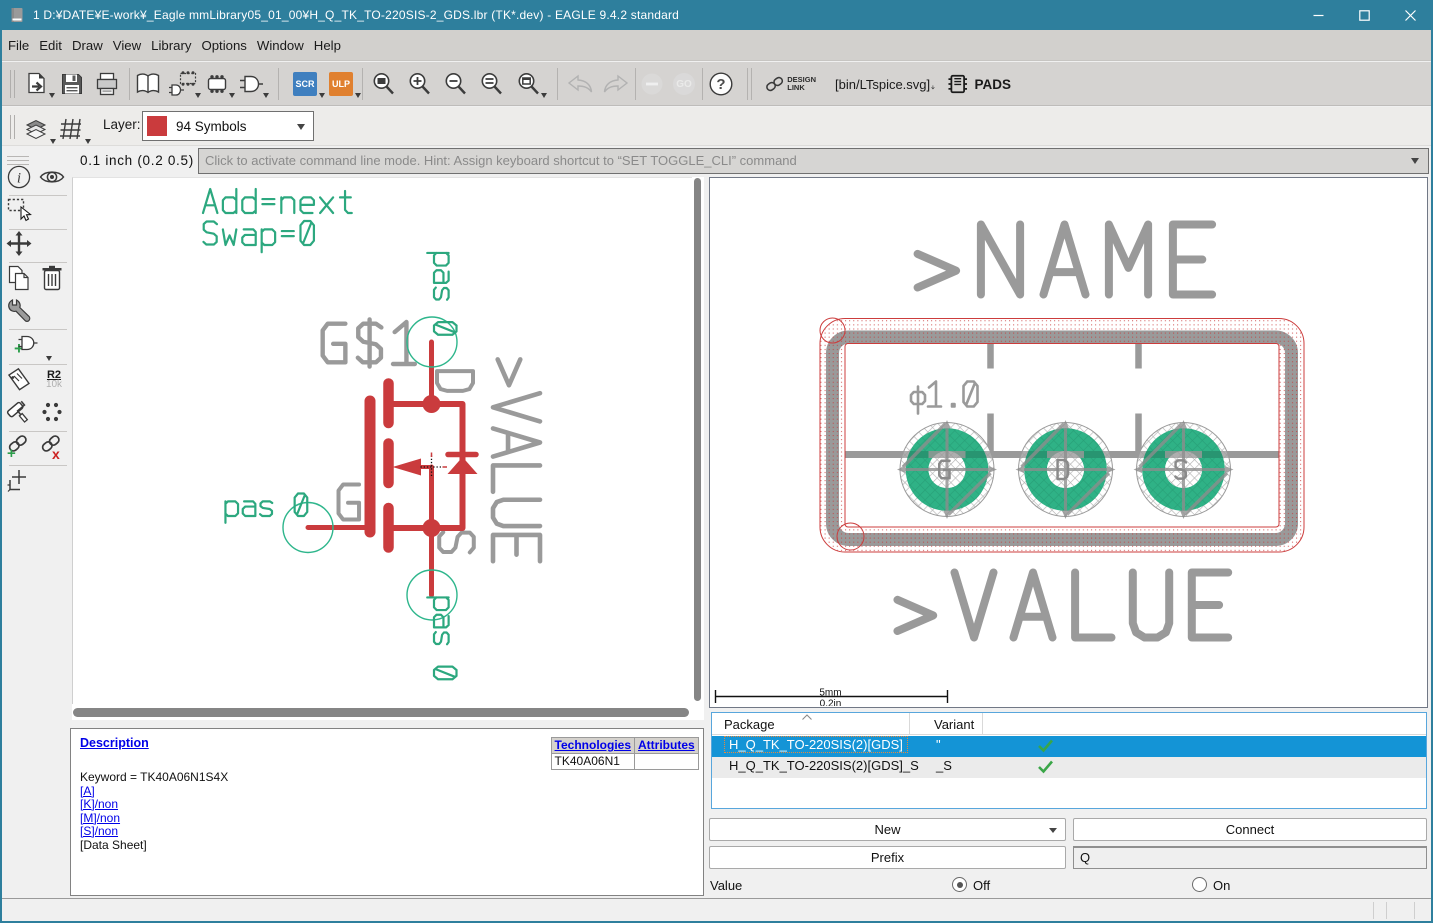 The height and width of the screenshot is (923, 1433). I want to click on new-button: New, so click(887, 829).